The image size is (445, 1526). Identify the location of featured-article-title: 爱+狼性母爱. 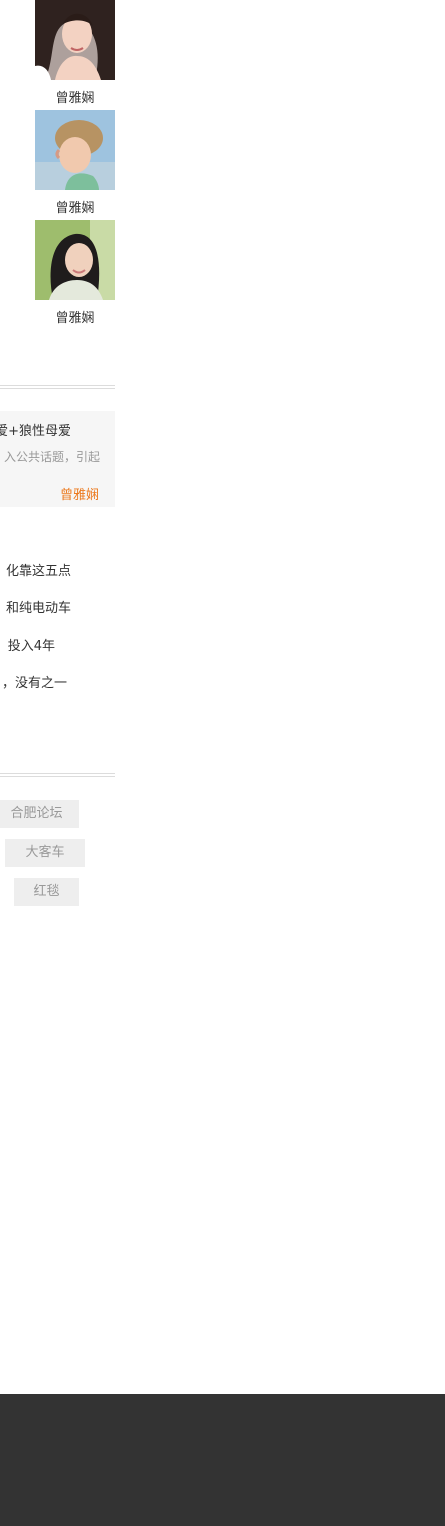
(35, 429).